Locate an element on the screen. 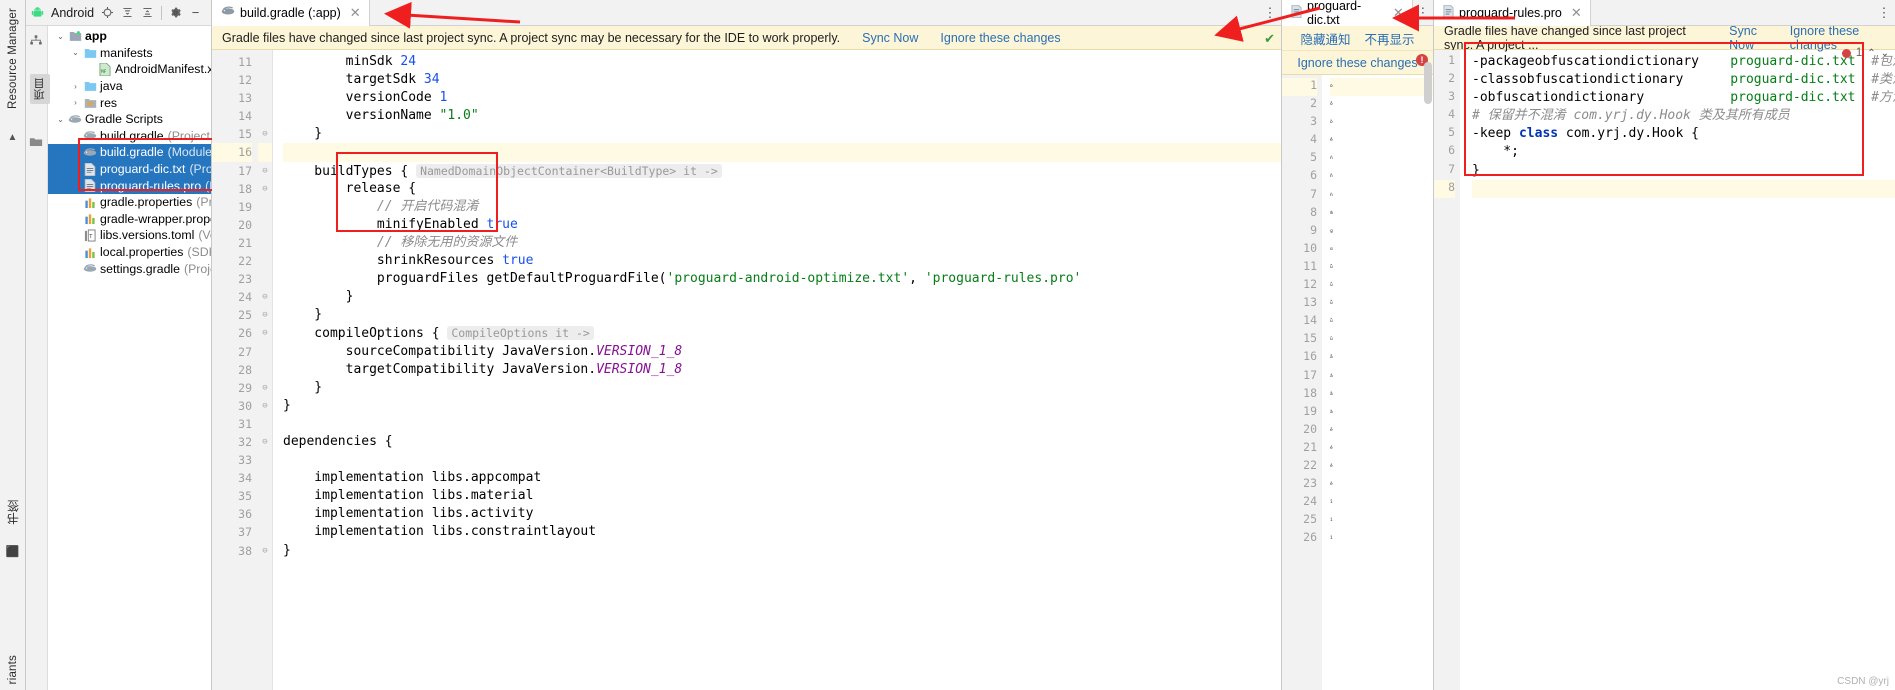  tree-node-proguard-rules-pro: proguard-rules.pro(ProGuard is located at coordinates (129, 185).